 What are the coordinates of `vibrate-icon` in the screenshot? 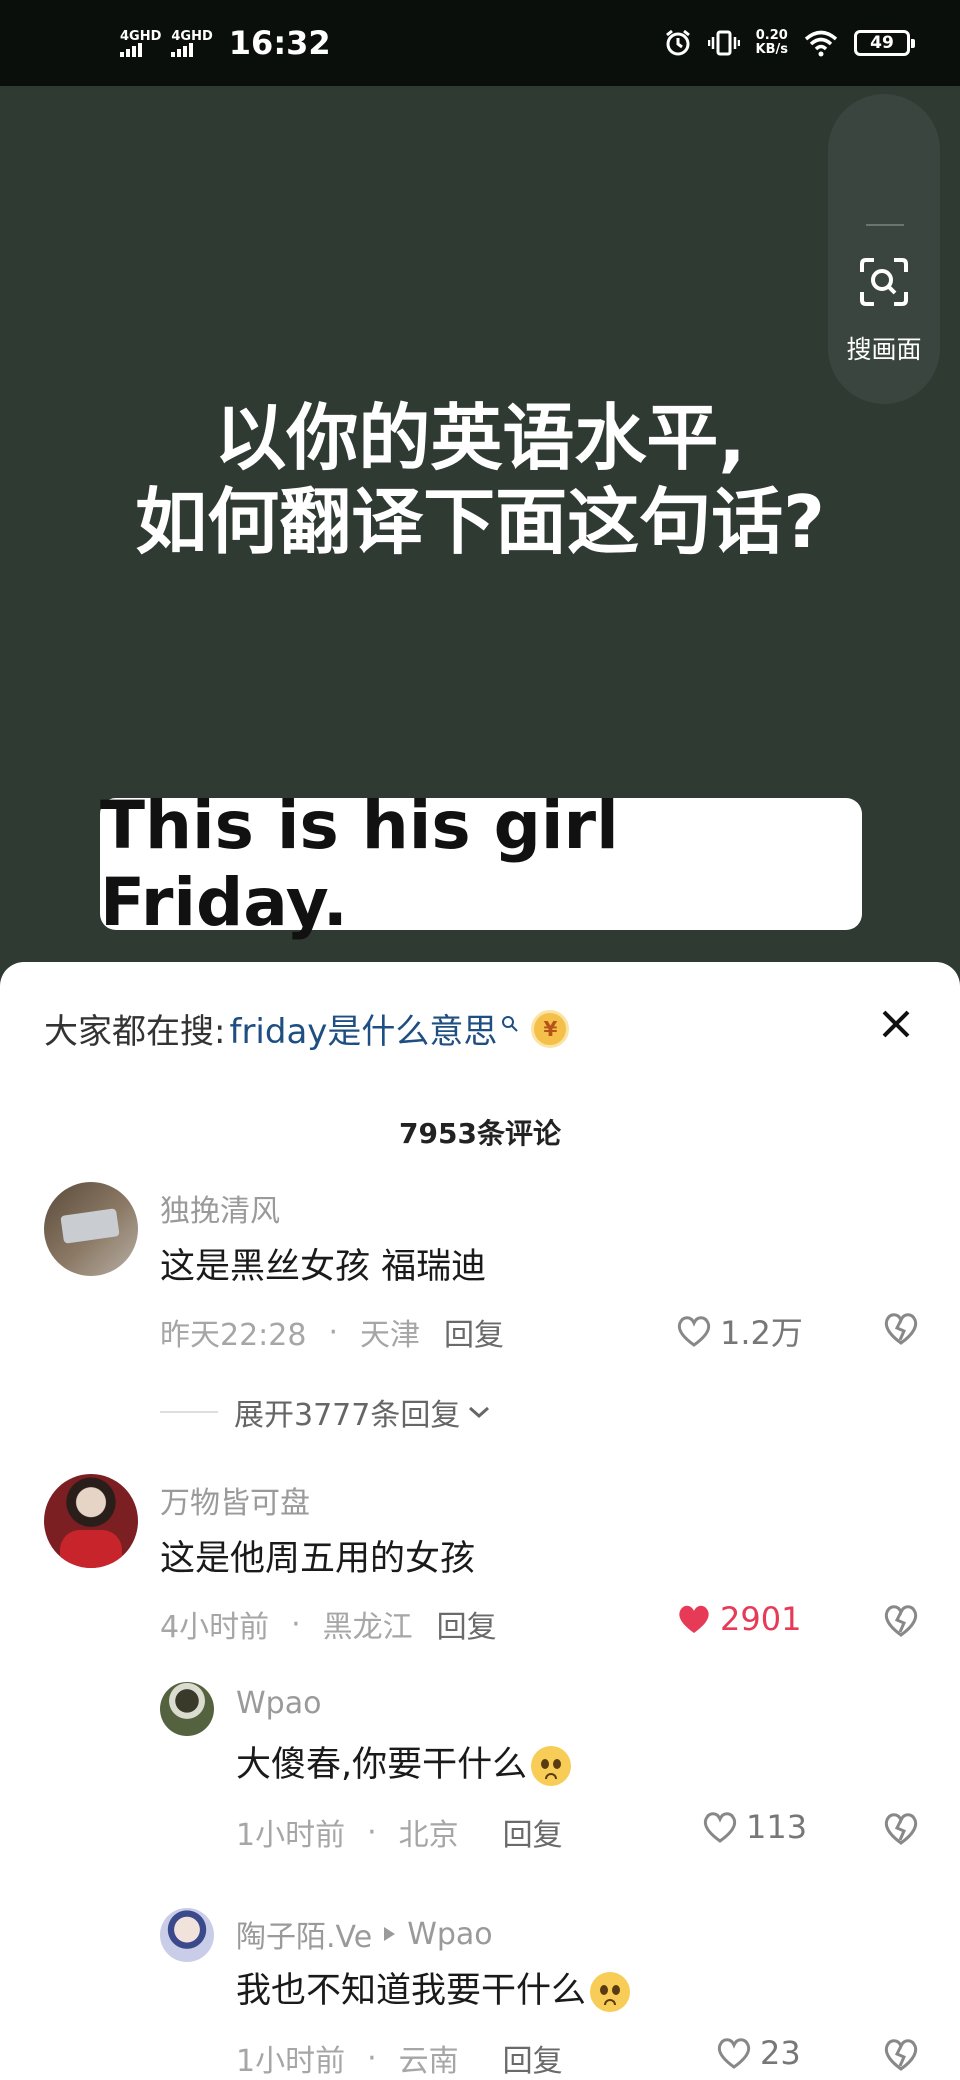 It's located at (723, 43).